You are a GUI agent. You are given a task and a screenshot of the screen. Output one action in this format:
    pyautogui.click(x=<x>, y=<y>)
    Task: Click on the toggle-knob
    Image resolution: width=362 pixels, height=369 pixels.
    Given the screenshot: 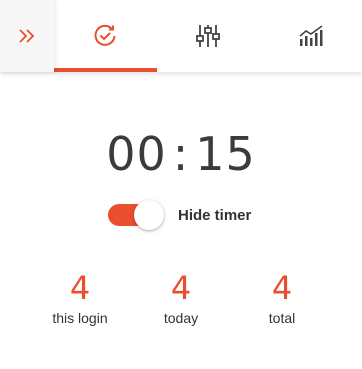 What is the action you would take?
    pyautogui.click(x=149, y=215)
    